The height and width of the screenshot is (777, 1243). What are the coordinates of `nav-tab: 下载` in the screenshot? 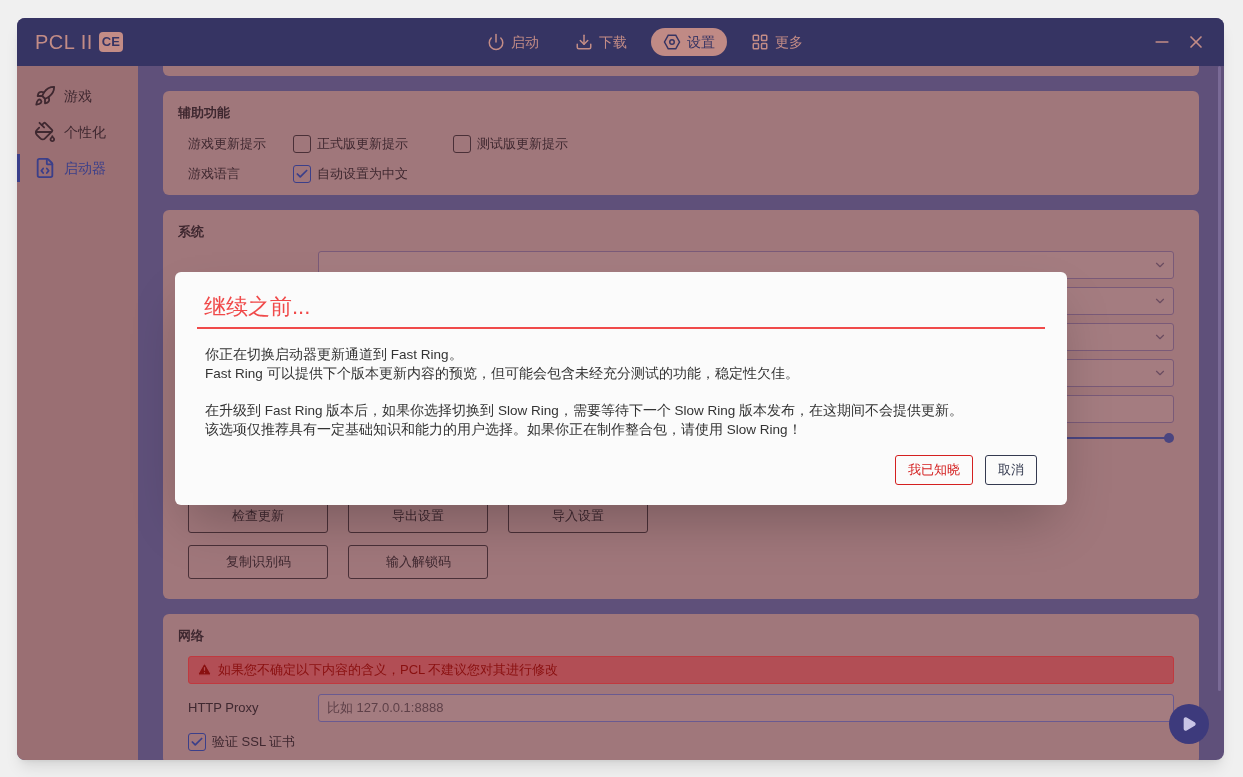 It's located at (601, 42).